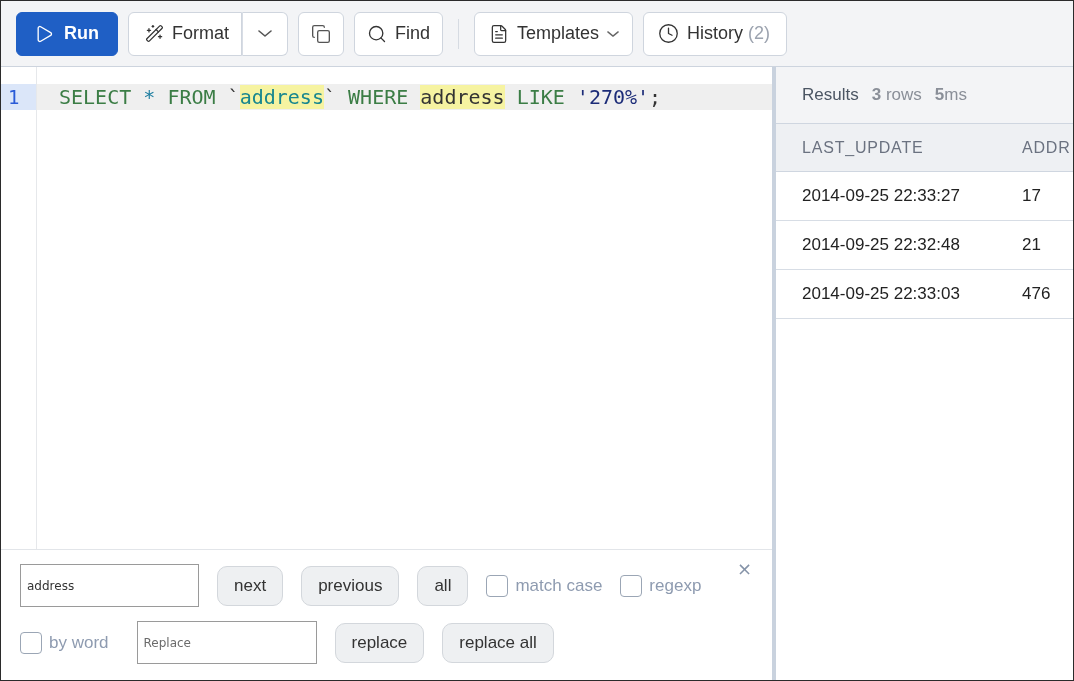 The height and width of the screenshot is (681, 1074). Describe the element at coordinates (154, 33) in the screenshot. I see `magic-wand-icon` at that location.